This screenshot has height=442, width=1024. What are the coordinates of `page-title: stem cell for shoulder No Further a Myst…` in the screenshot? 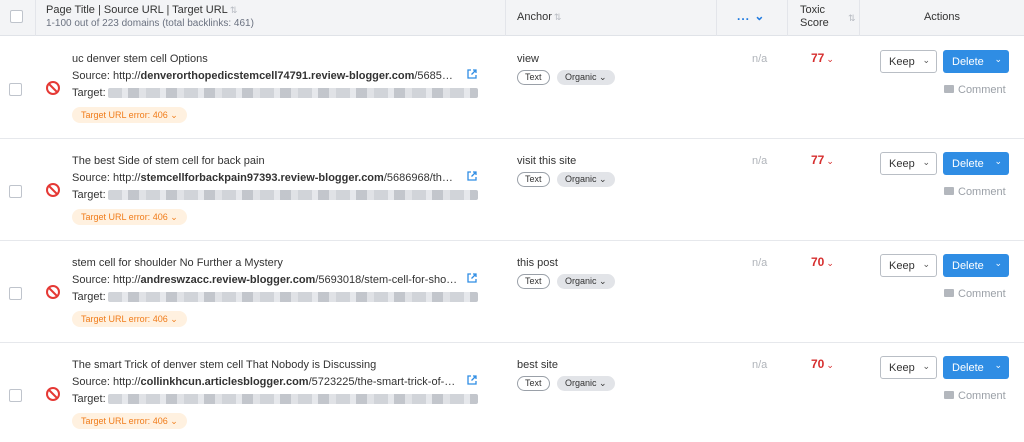 It's located at (177, 263).